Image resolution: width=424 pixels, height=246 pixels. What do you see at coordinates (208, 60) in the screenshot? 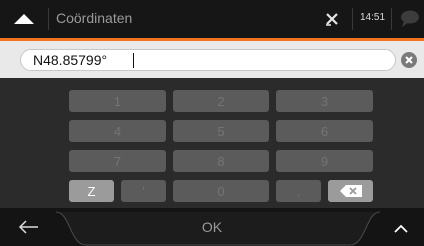
I see `coordinate-input: N48.85799°` at bounding box center [208, 60].